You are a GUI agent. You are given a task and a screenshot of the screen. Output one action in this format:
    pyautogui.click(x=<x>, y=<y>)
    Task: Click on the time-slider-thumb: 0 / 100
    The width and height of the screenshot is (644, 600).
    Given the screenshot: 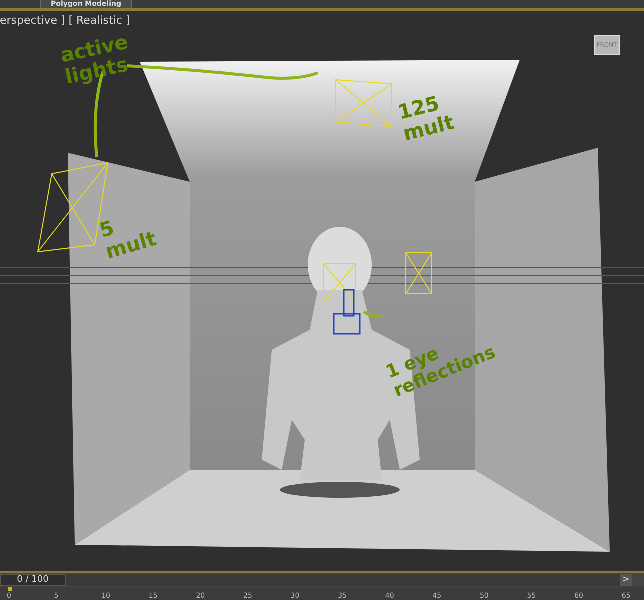 What is the action you would take?
    pyautogui.click(x=33, y=580)
    